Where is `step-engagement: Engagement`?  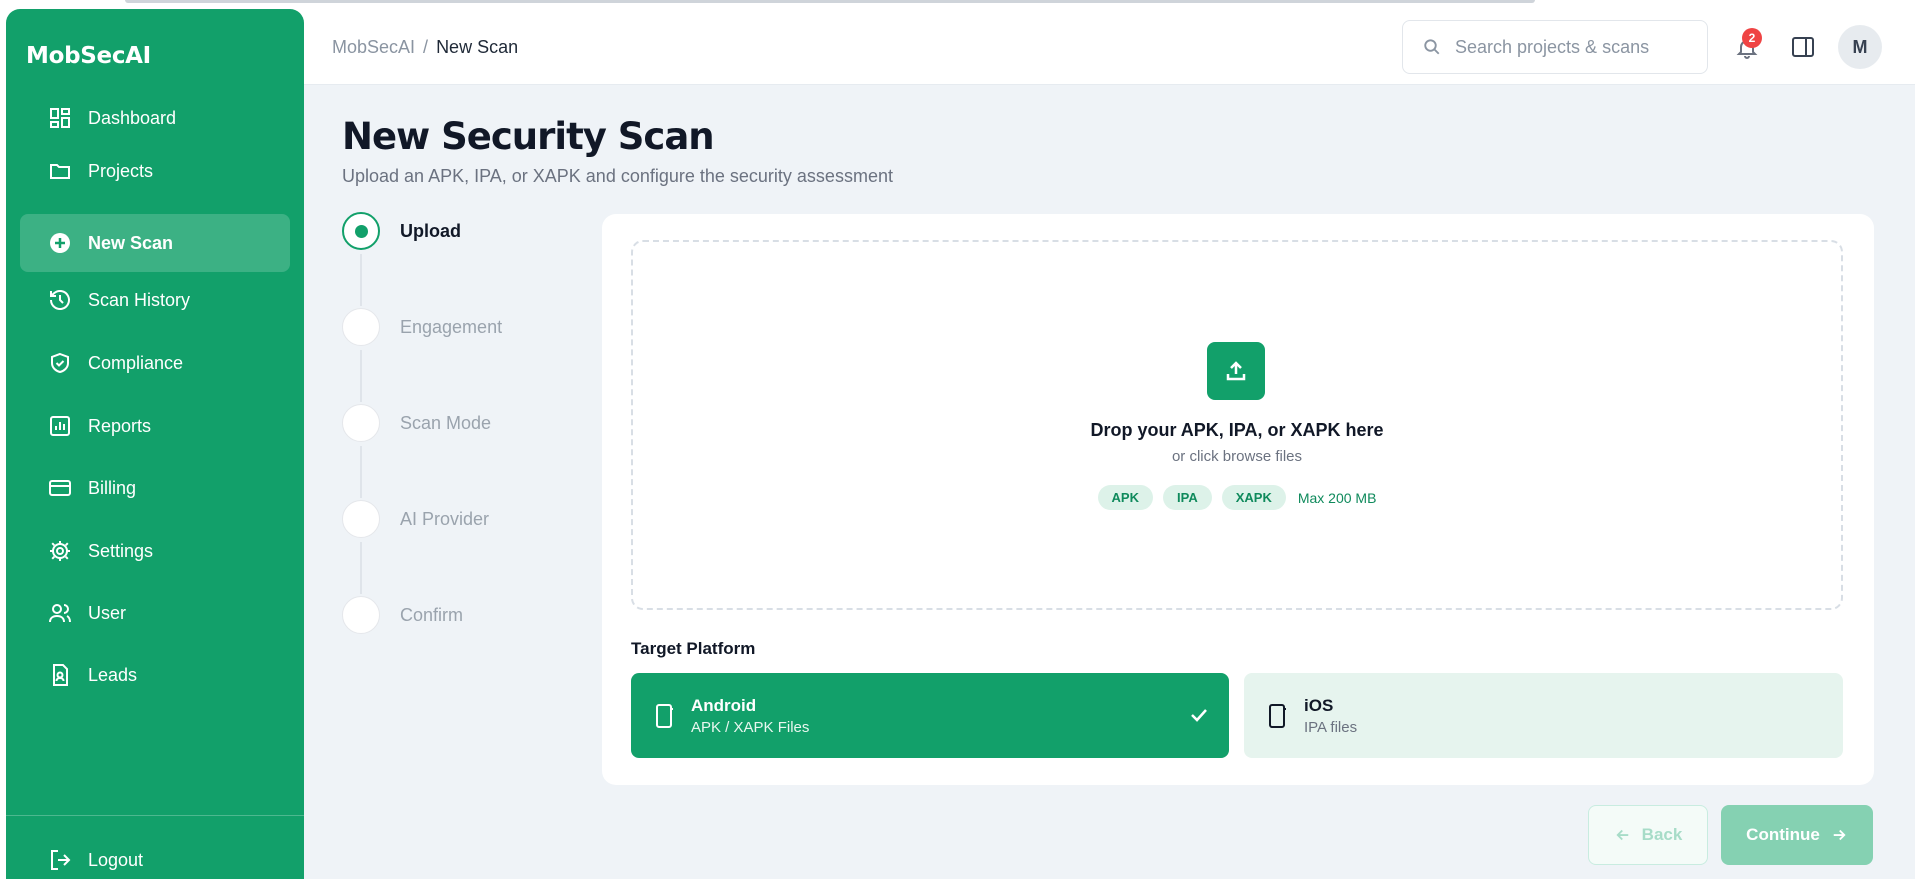 step-engagement: Engagement is located at coordinates (422, 327).